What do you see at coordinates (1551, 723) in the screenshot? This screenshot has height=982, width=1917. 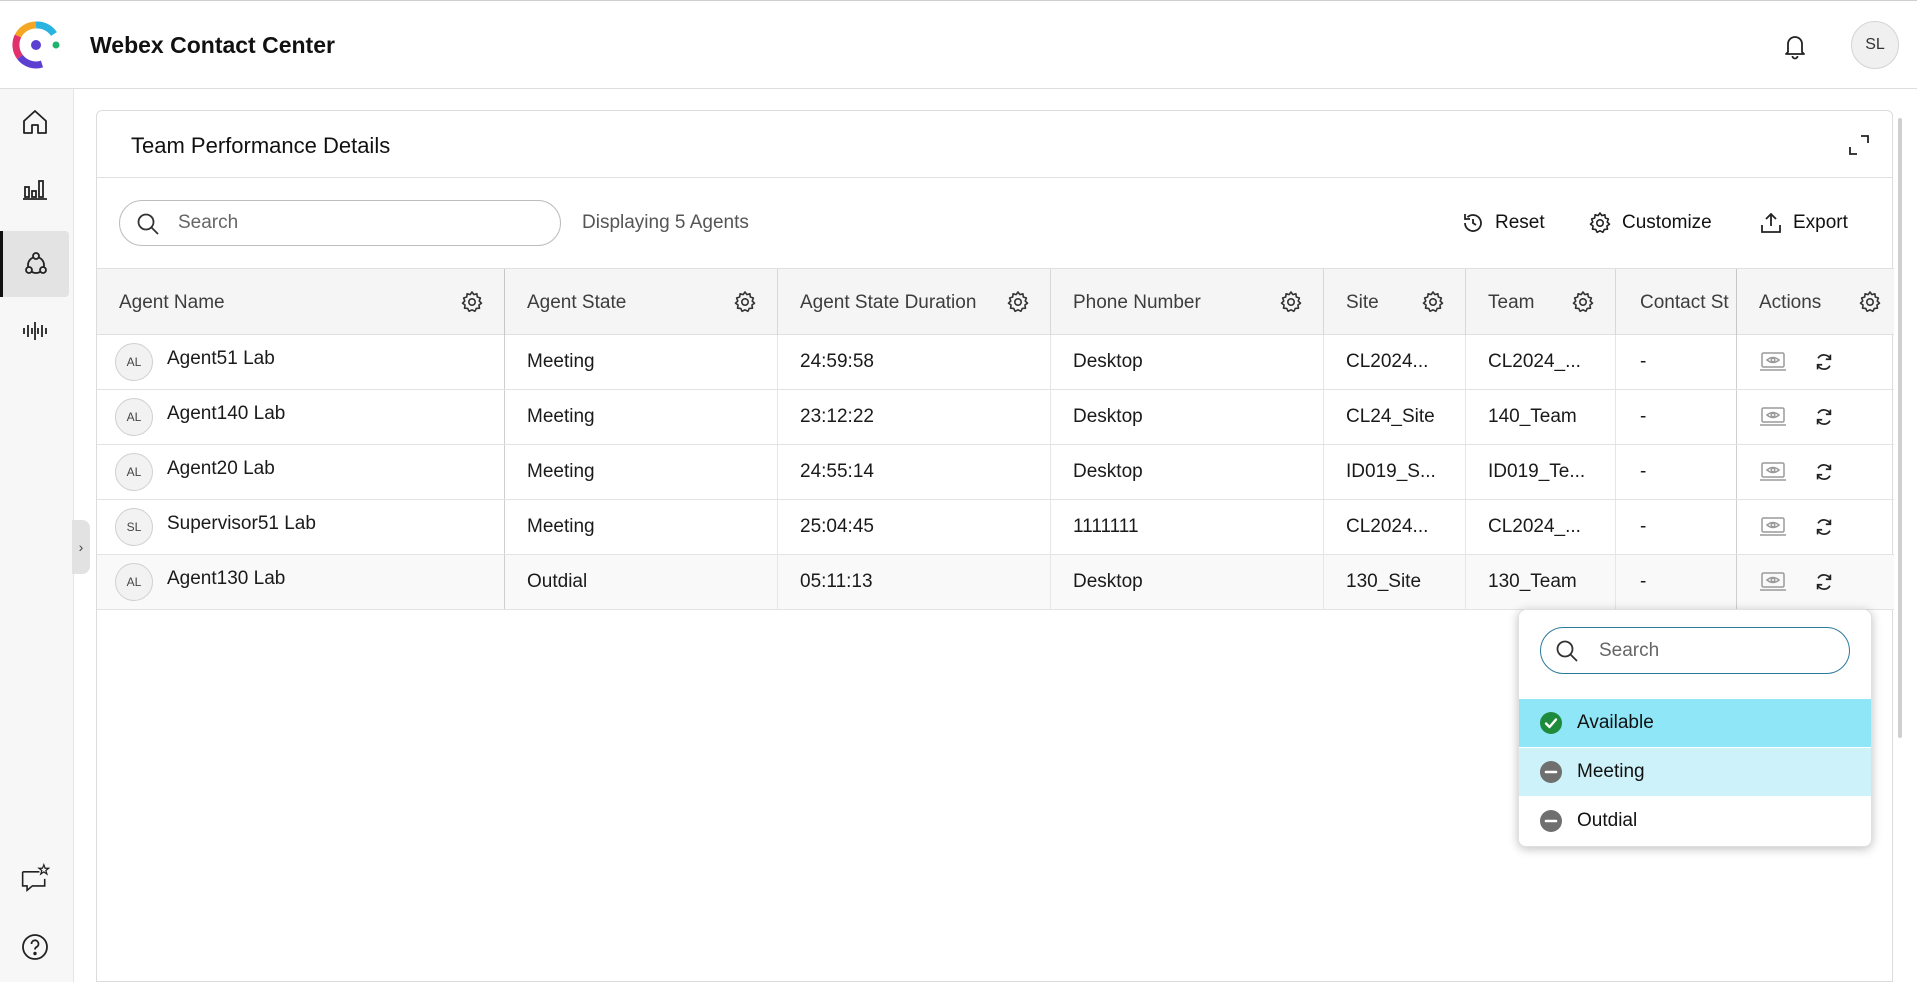 I see `check-circle-icon` at bounding box center [1551, 723].